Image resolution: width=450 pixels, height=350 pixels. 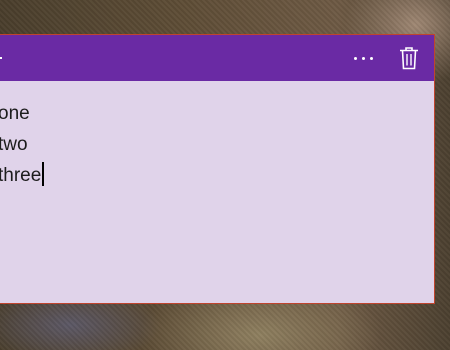 I want to click on note-line: two, so click(x=14, y=144).